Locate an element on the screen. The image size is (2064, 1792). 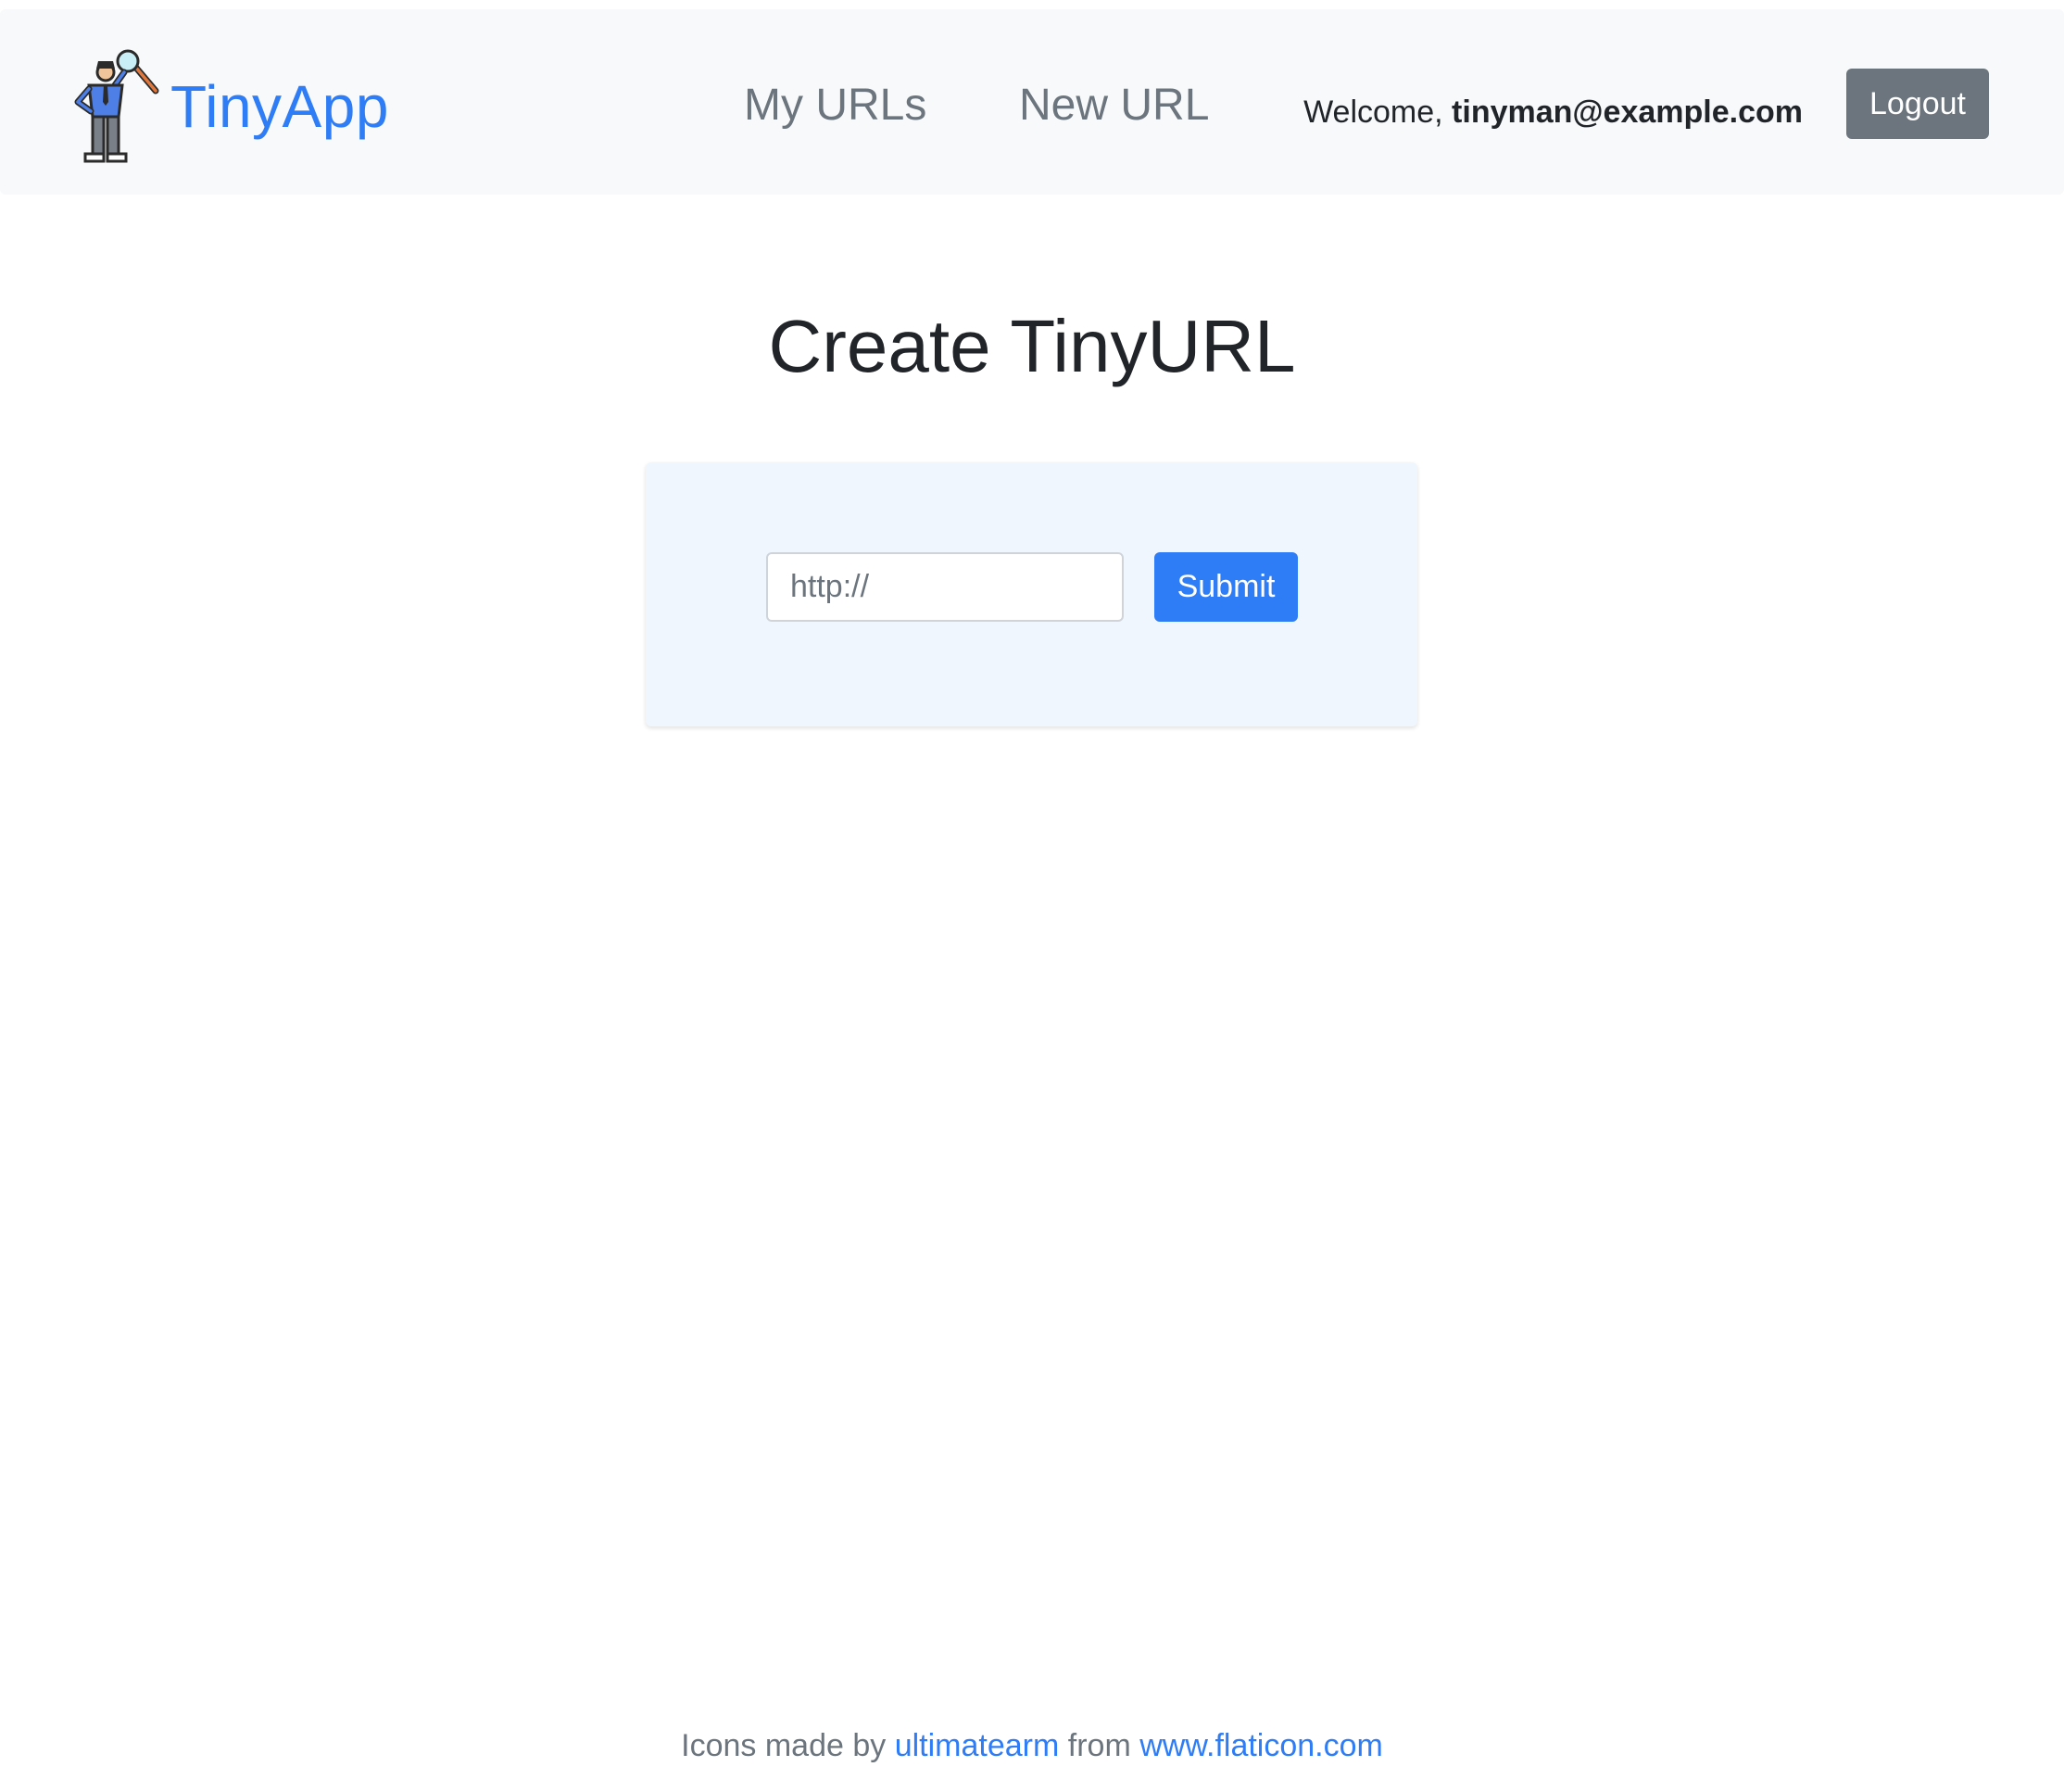
welcome-message: Welcome, tinyman@example.com is located at coordinates (1553, 112).